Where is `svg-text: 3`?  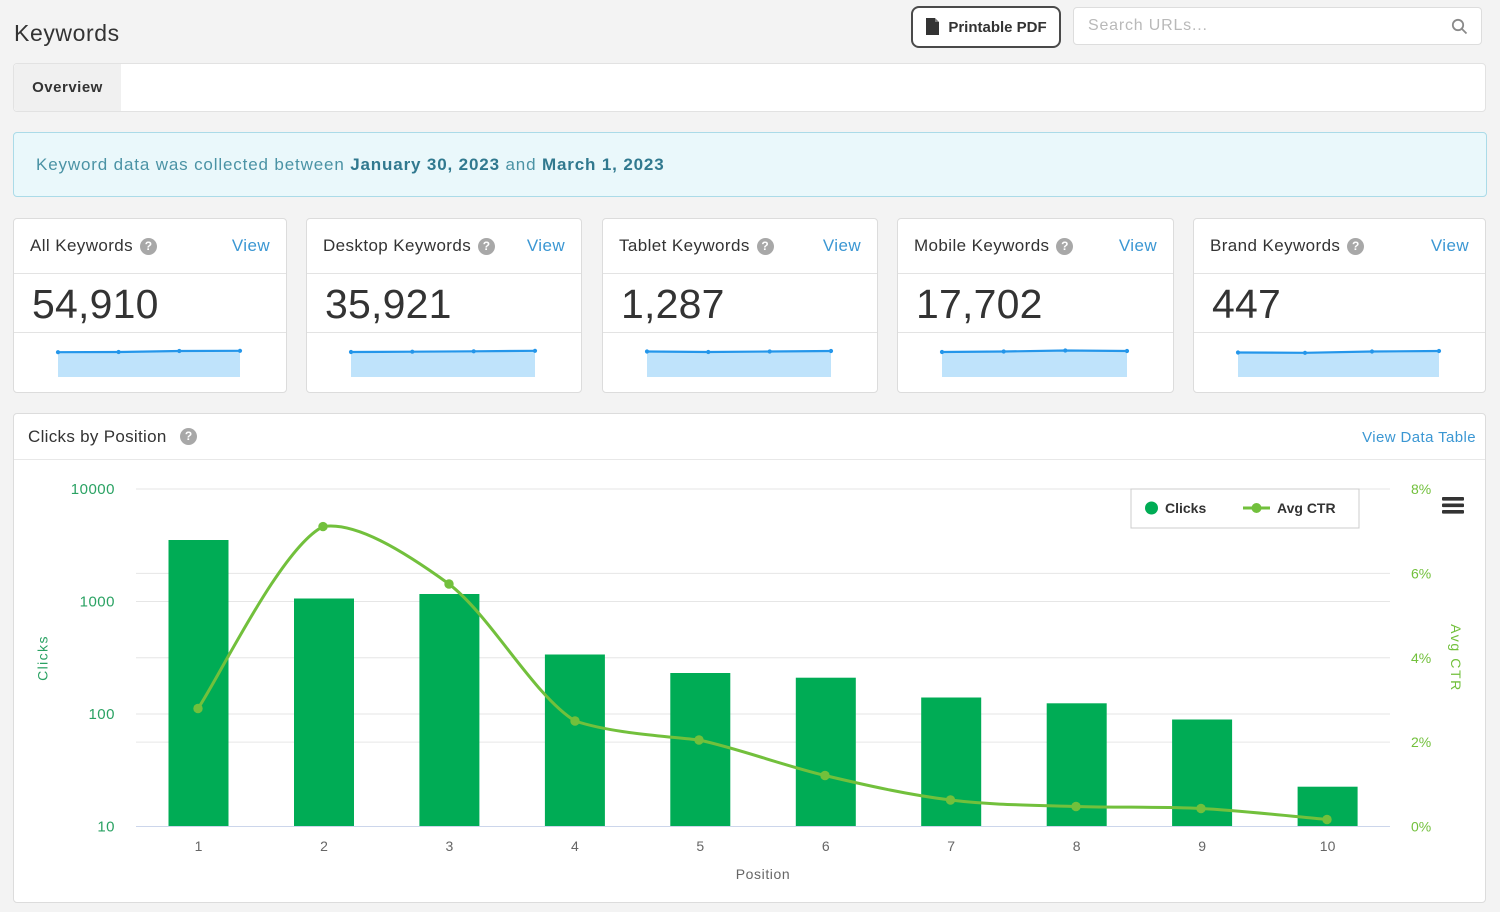 svg-text: 3 is located at coordinates (450, 846).